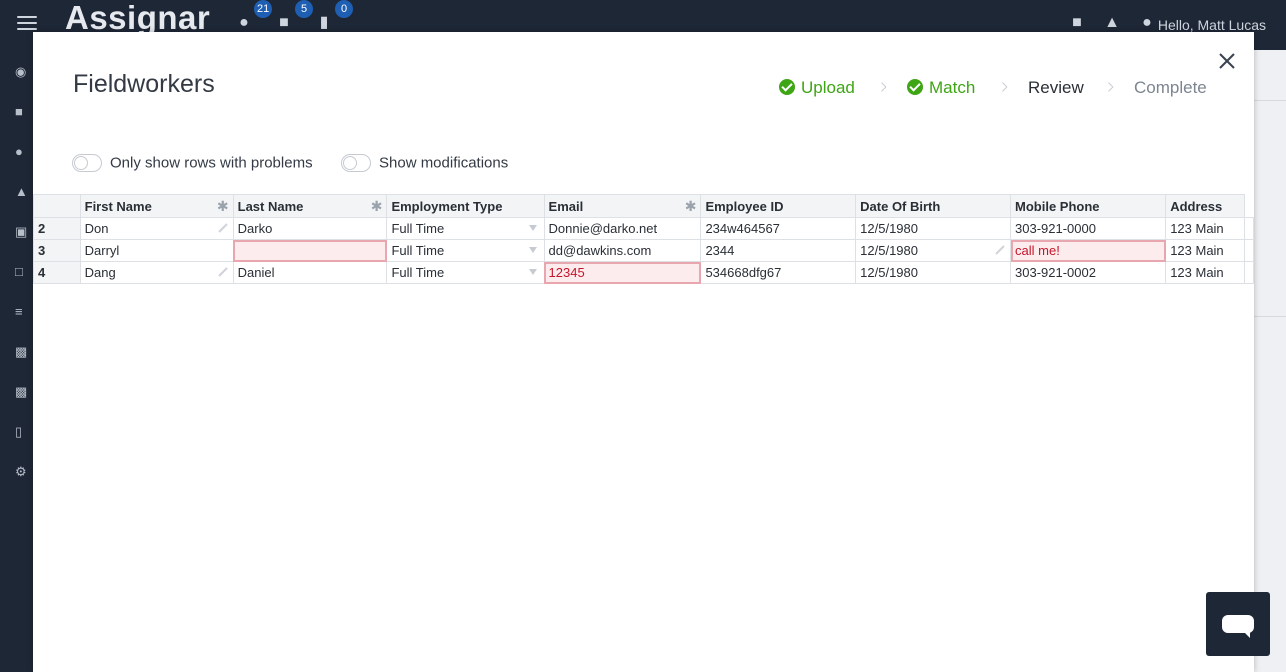 The height and width of the screenshot is (672, 1286). I want to click on cell-first-name: Dang, so click(156, 272).